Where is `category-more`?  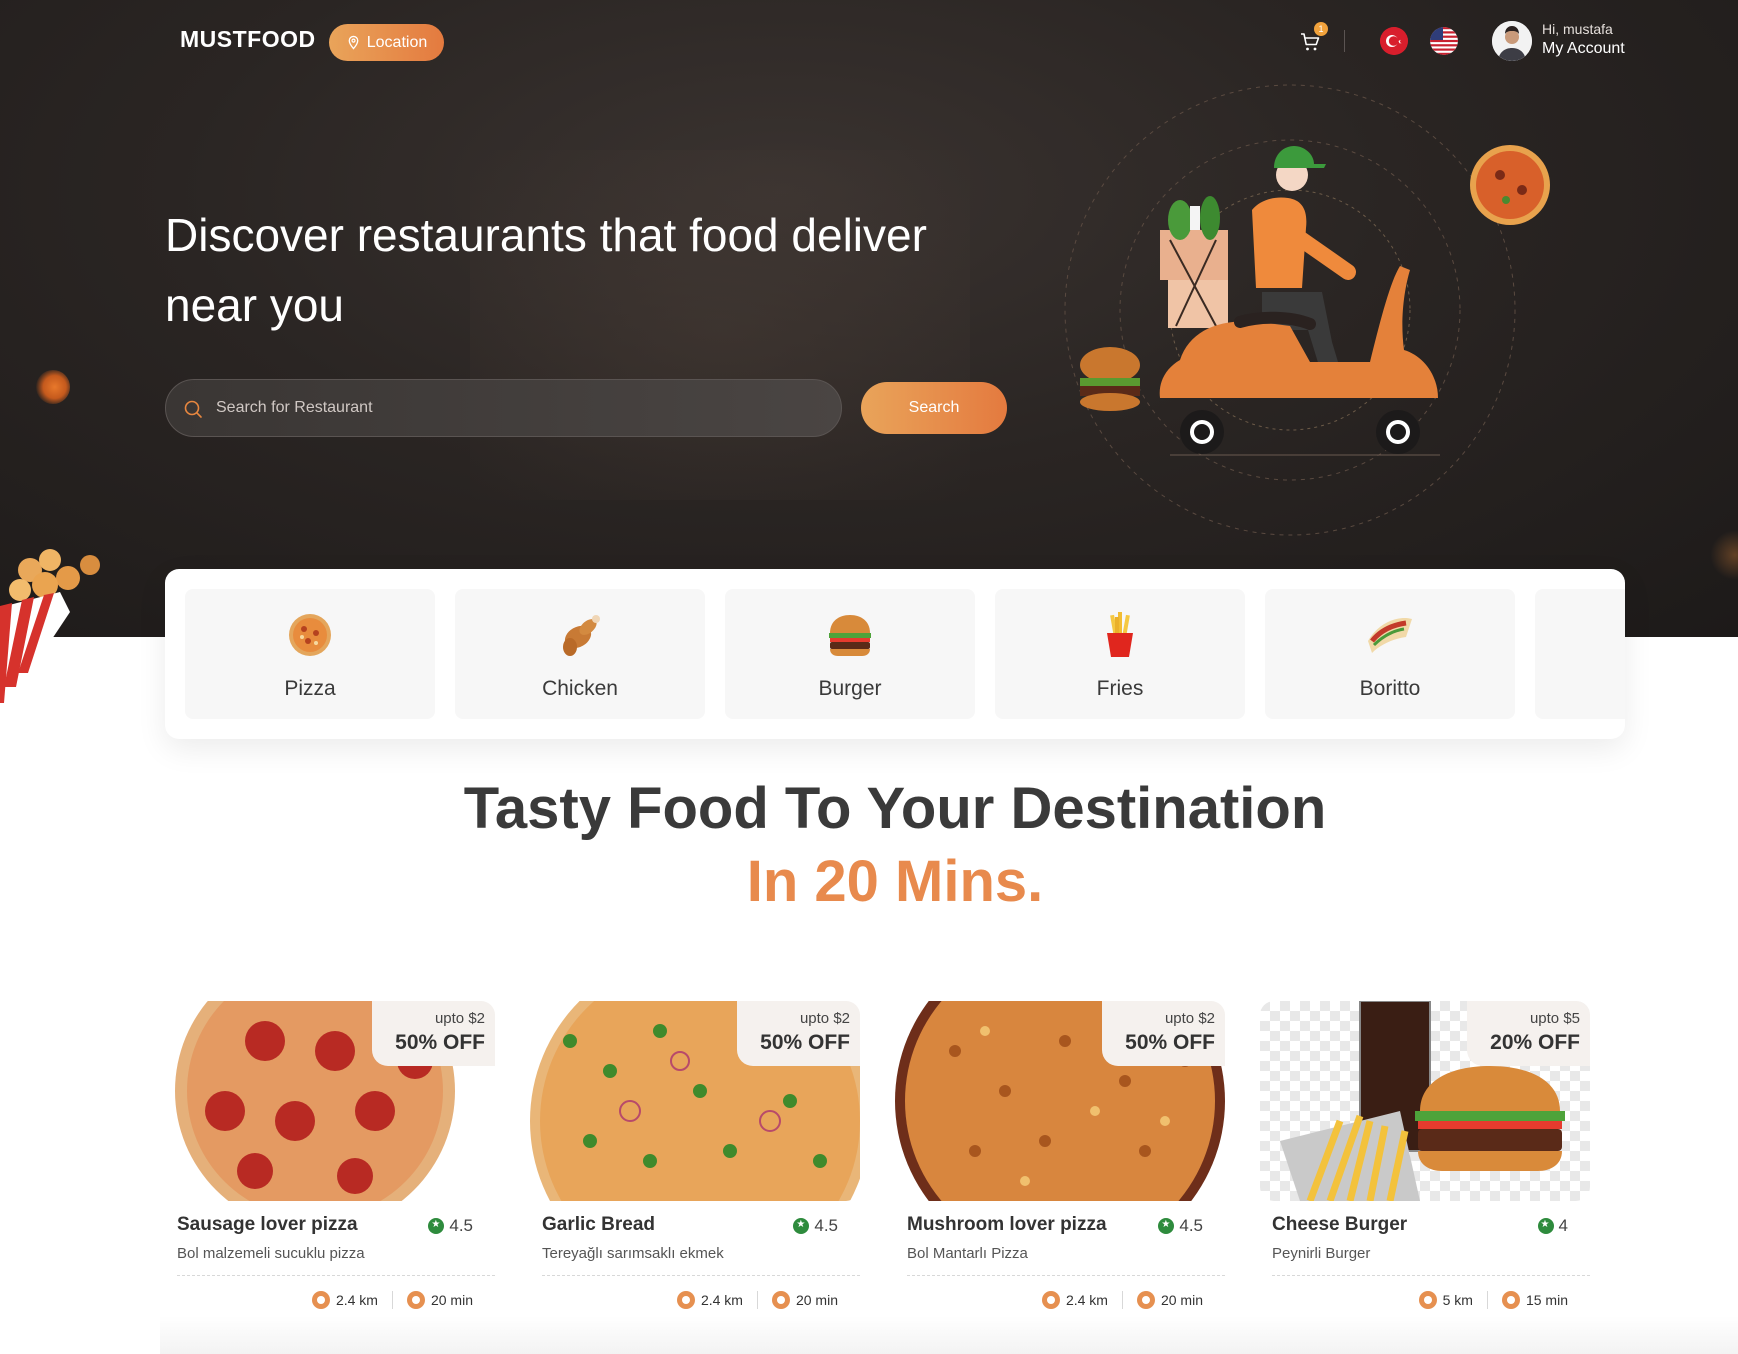 category-more is located at coordinates (1580, 654).